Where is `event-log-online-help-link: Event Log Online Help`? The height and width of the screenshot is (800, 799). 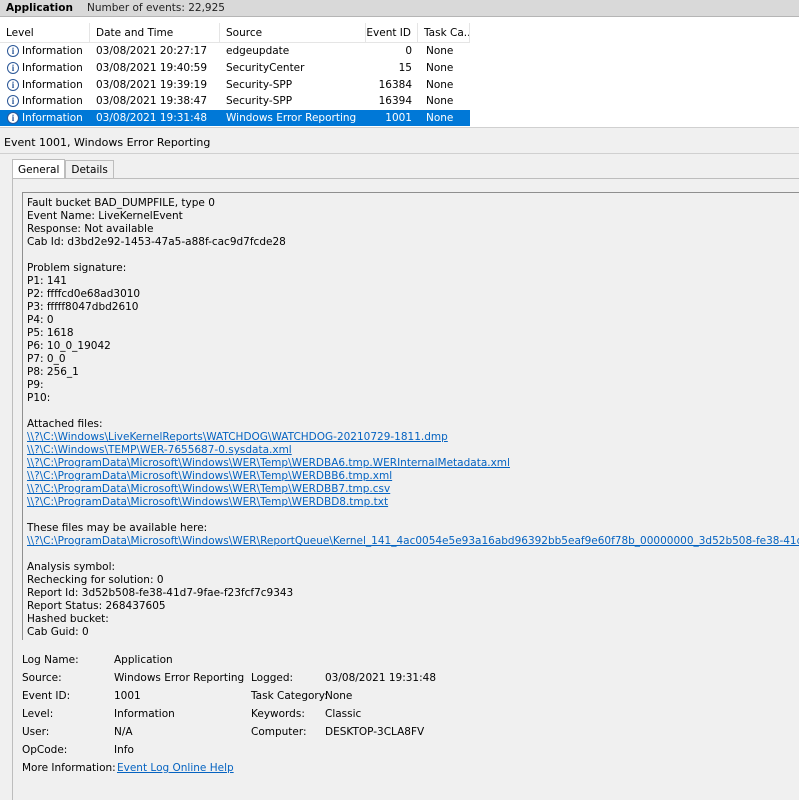
event-log-online-help-link: Event Log Online Help is located at coordinates (175, 768).